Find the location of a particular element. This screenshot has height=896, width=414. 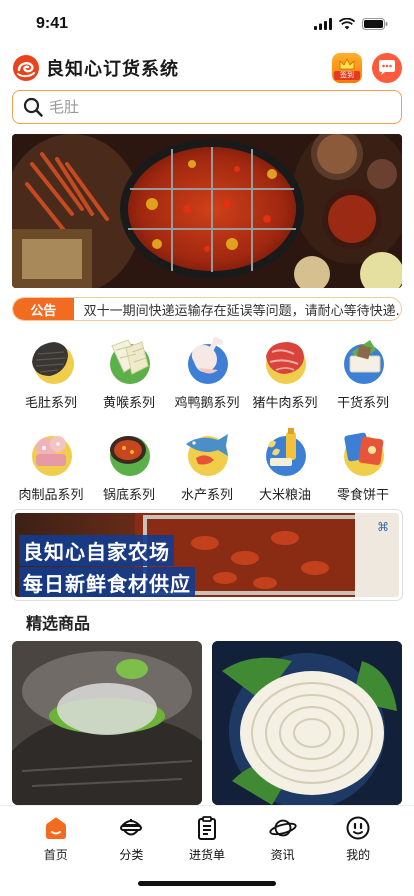

news-icon is located at coordinates (282, 828).